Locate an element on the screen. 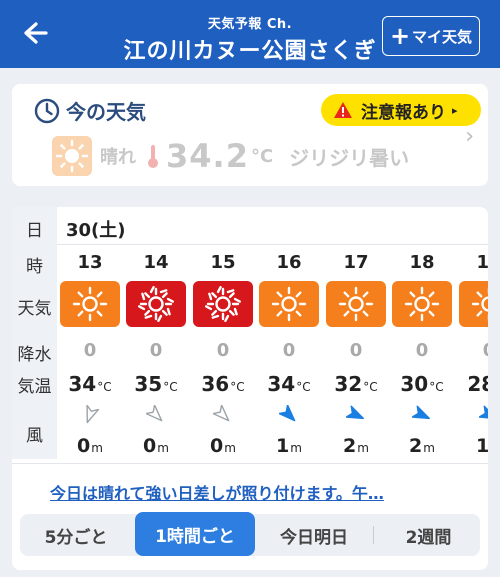  row-label-day: 日 is located at coordinates (34, 231).